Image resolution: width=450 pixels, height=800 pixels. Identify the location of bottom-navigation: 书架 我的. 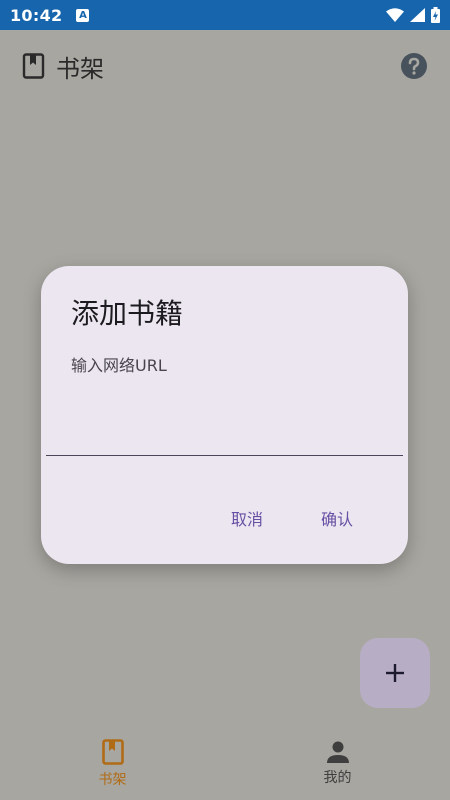
(225, 764).